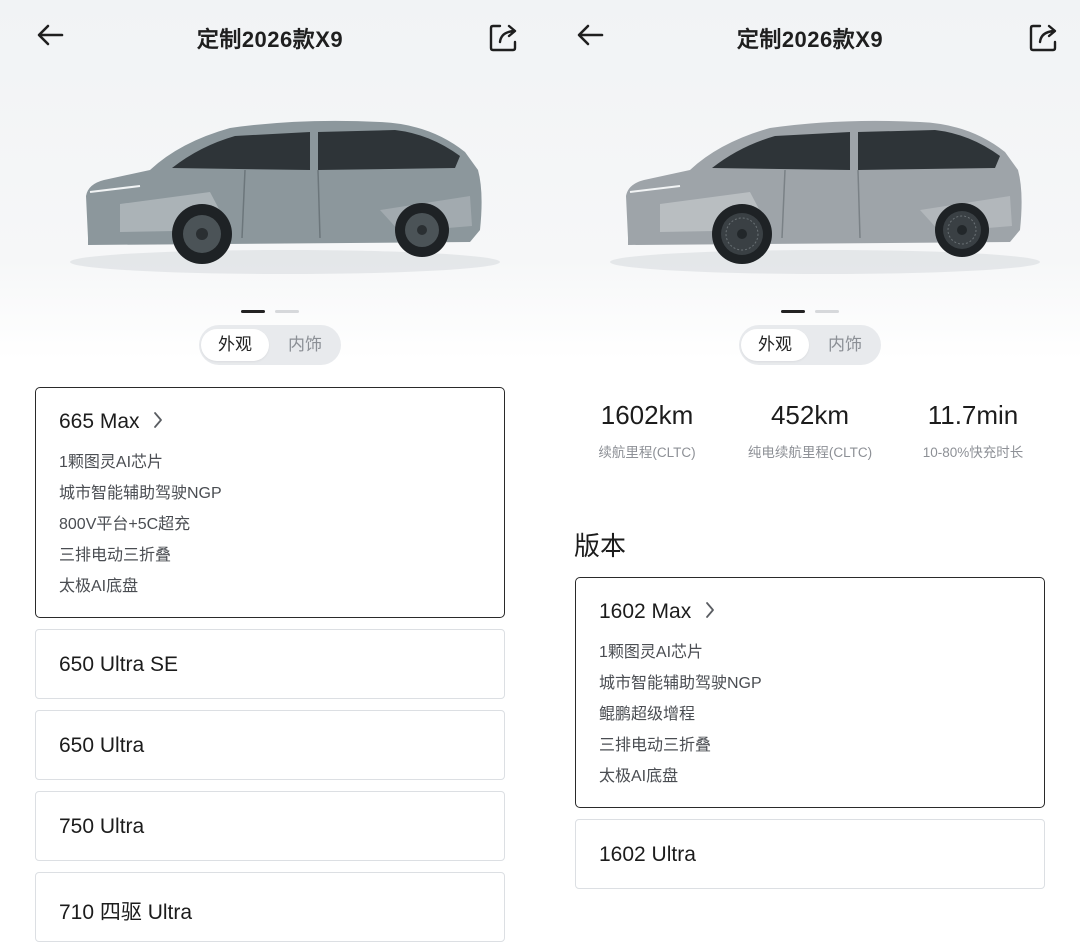  Describe the element at coordinates (102, 745) in the screenshot. I see `version-name: 650 Ultra` at that location.